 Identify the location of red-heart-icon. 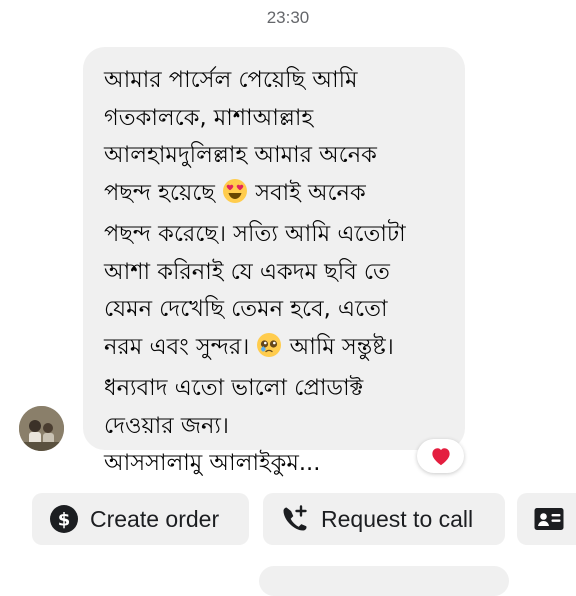
(440, 457).